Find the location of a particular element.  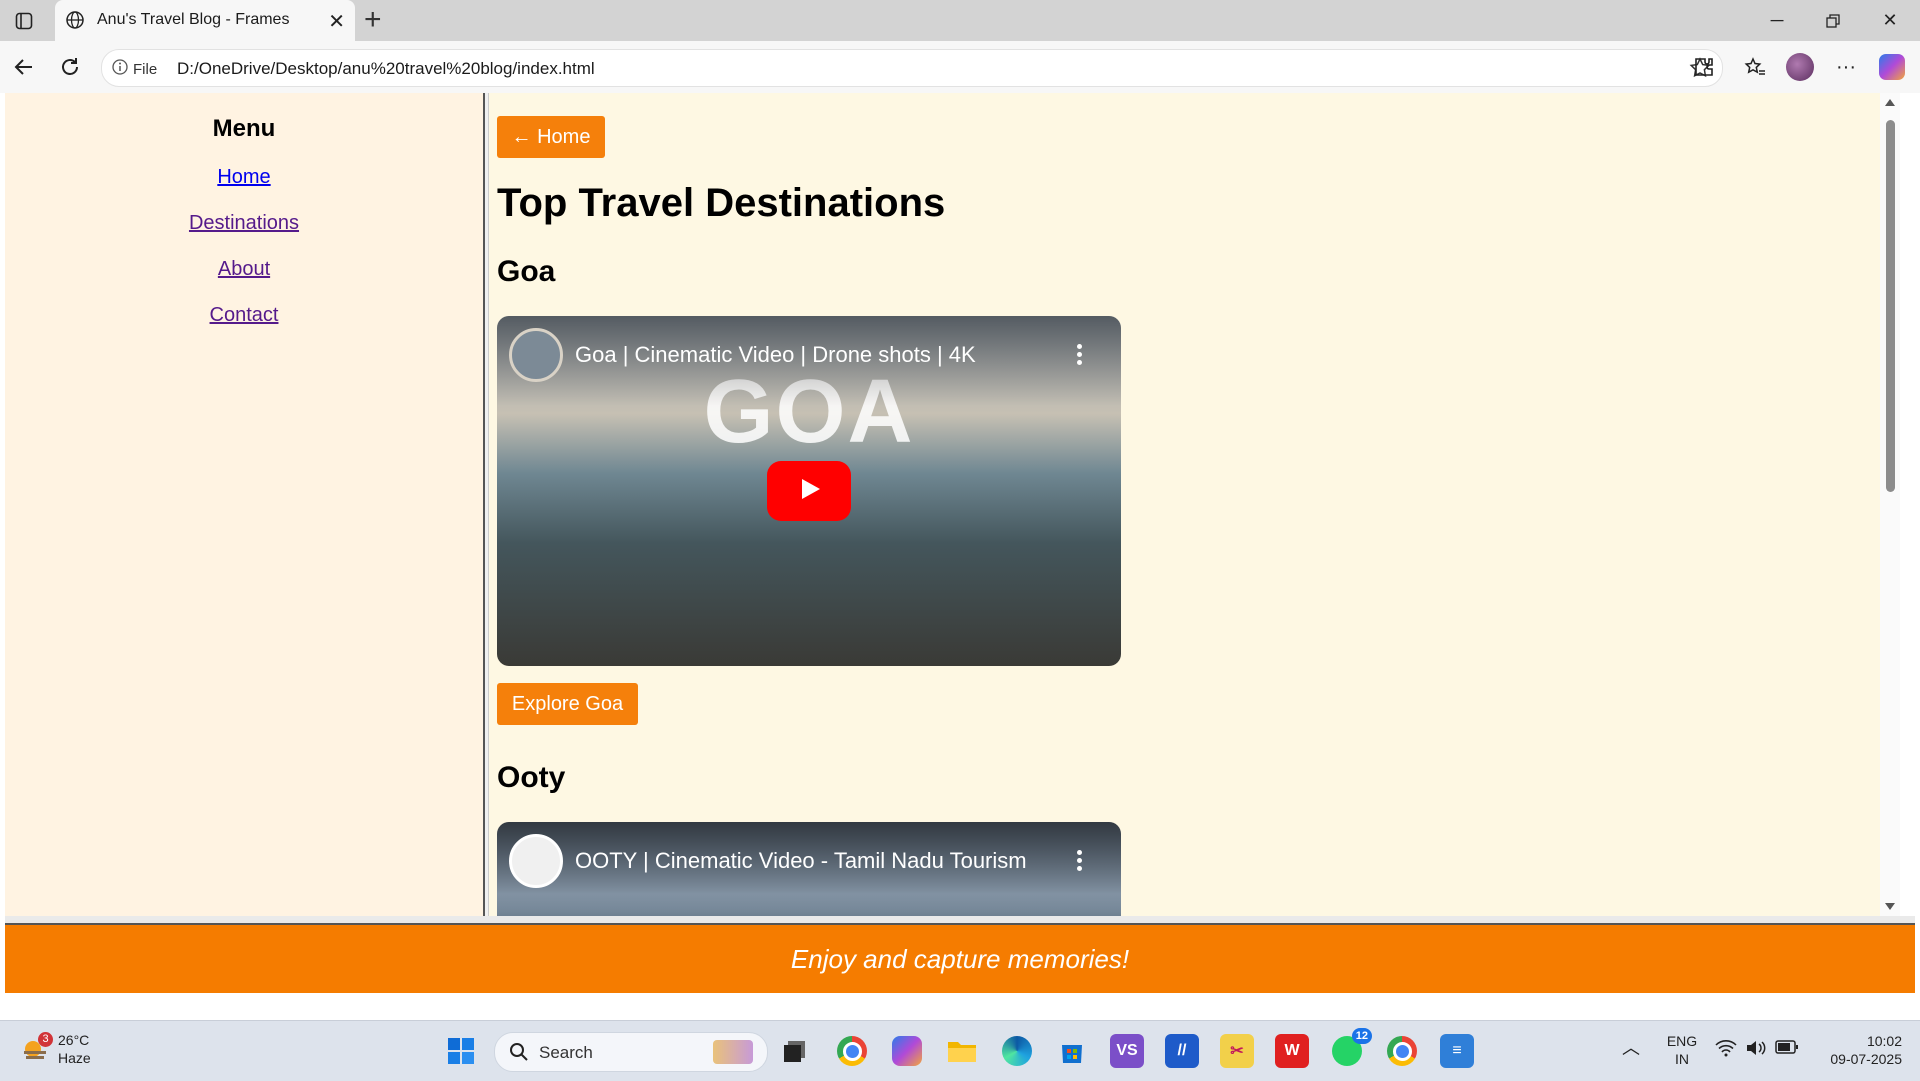

profile-avatar is located at coordinates (1800, 67).